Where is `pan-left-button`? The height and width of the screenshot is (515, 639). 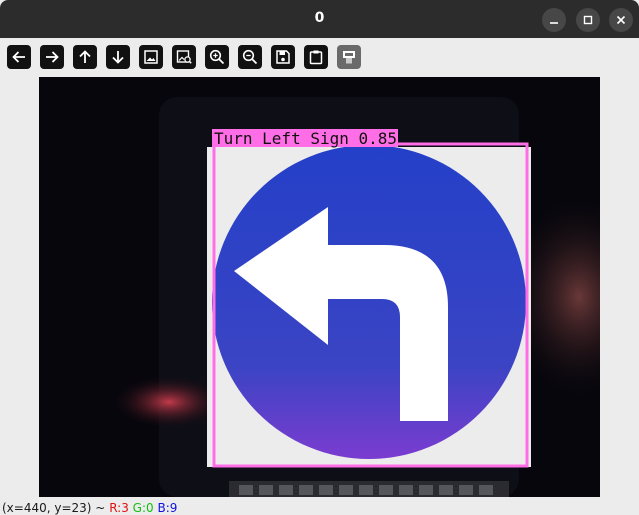 pan-left-button is located at coordinates (19, 57).